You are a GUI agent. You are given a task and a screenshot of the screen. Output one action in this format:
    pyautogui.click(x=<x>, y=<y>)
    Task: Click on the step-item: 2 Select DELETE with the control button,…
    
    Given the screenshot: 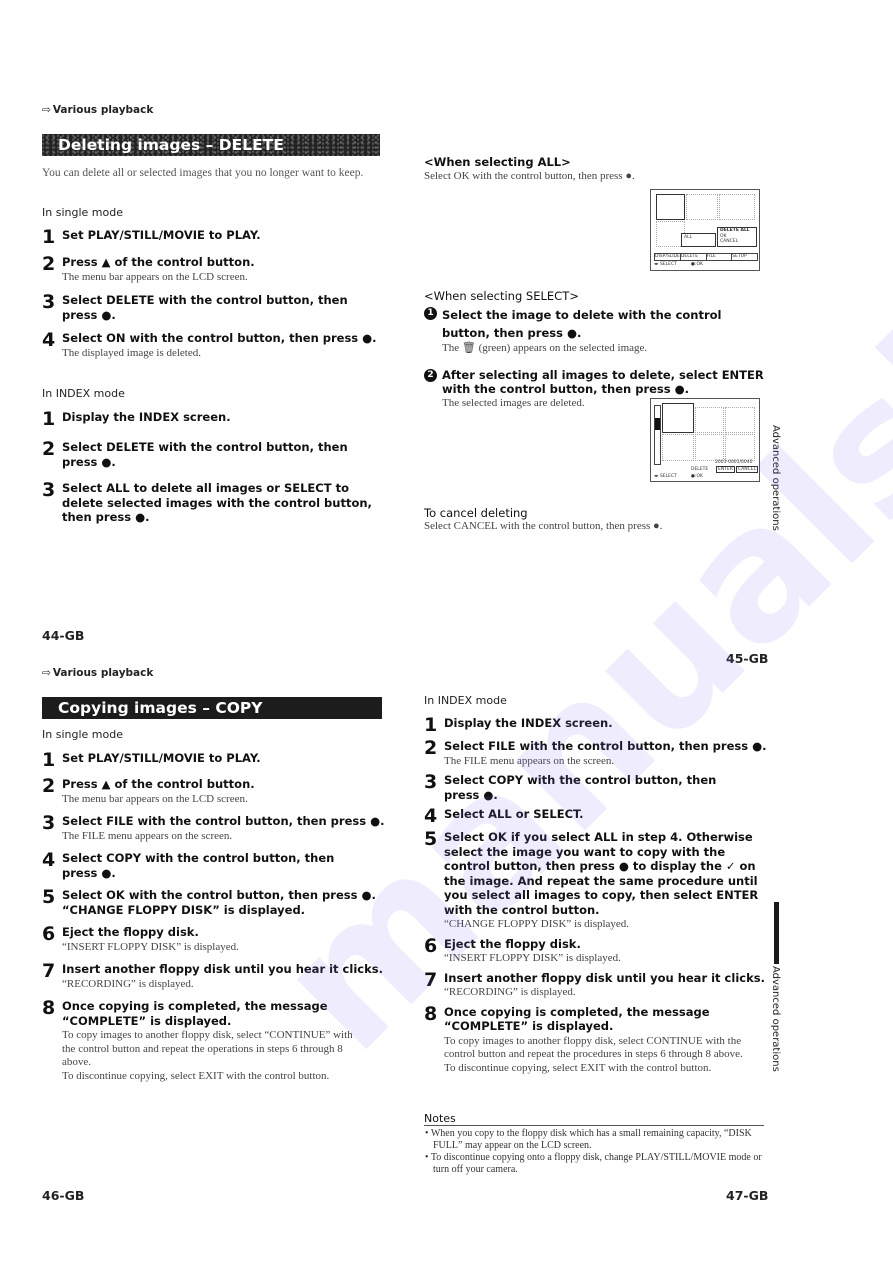 What is the action you would take?
    pyautogui.click(x=197, y=454)
    